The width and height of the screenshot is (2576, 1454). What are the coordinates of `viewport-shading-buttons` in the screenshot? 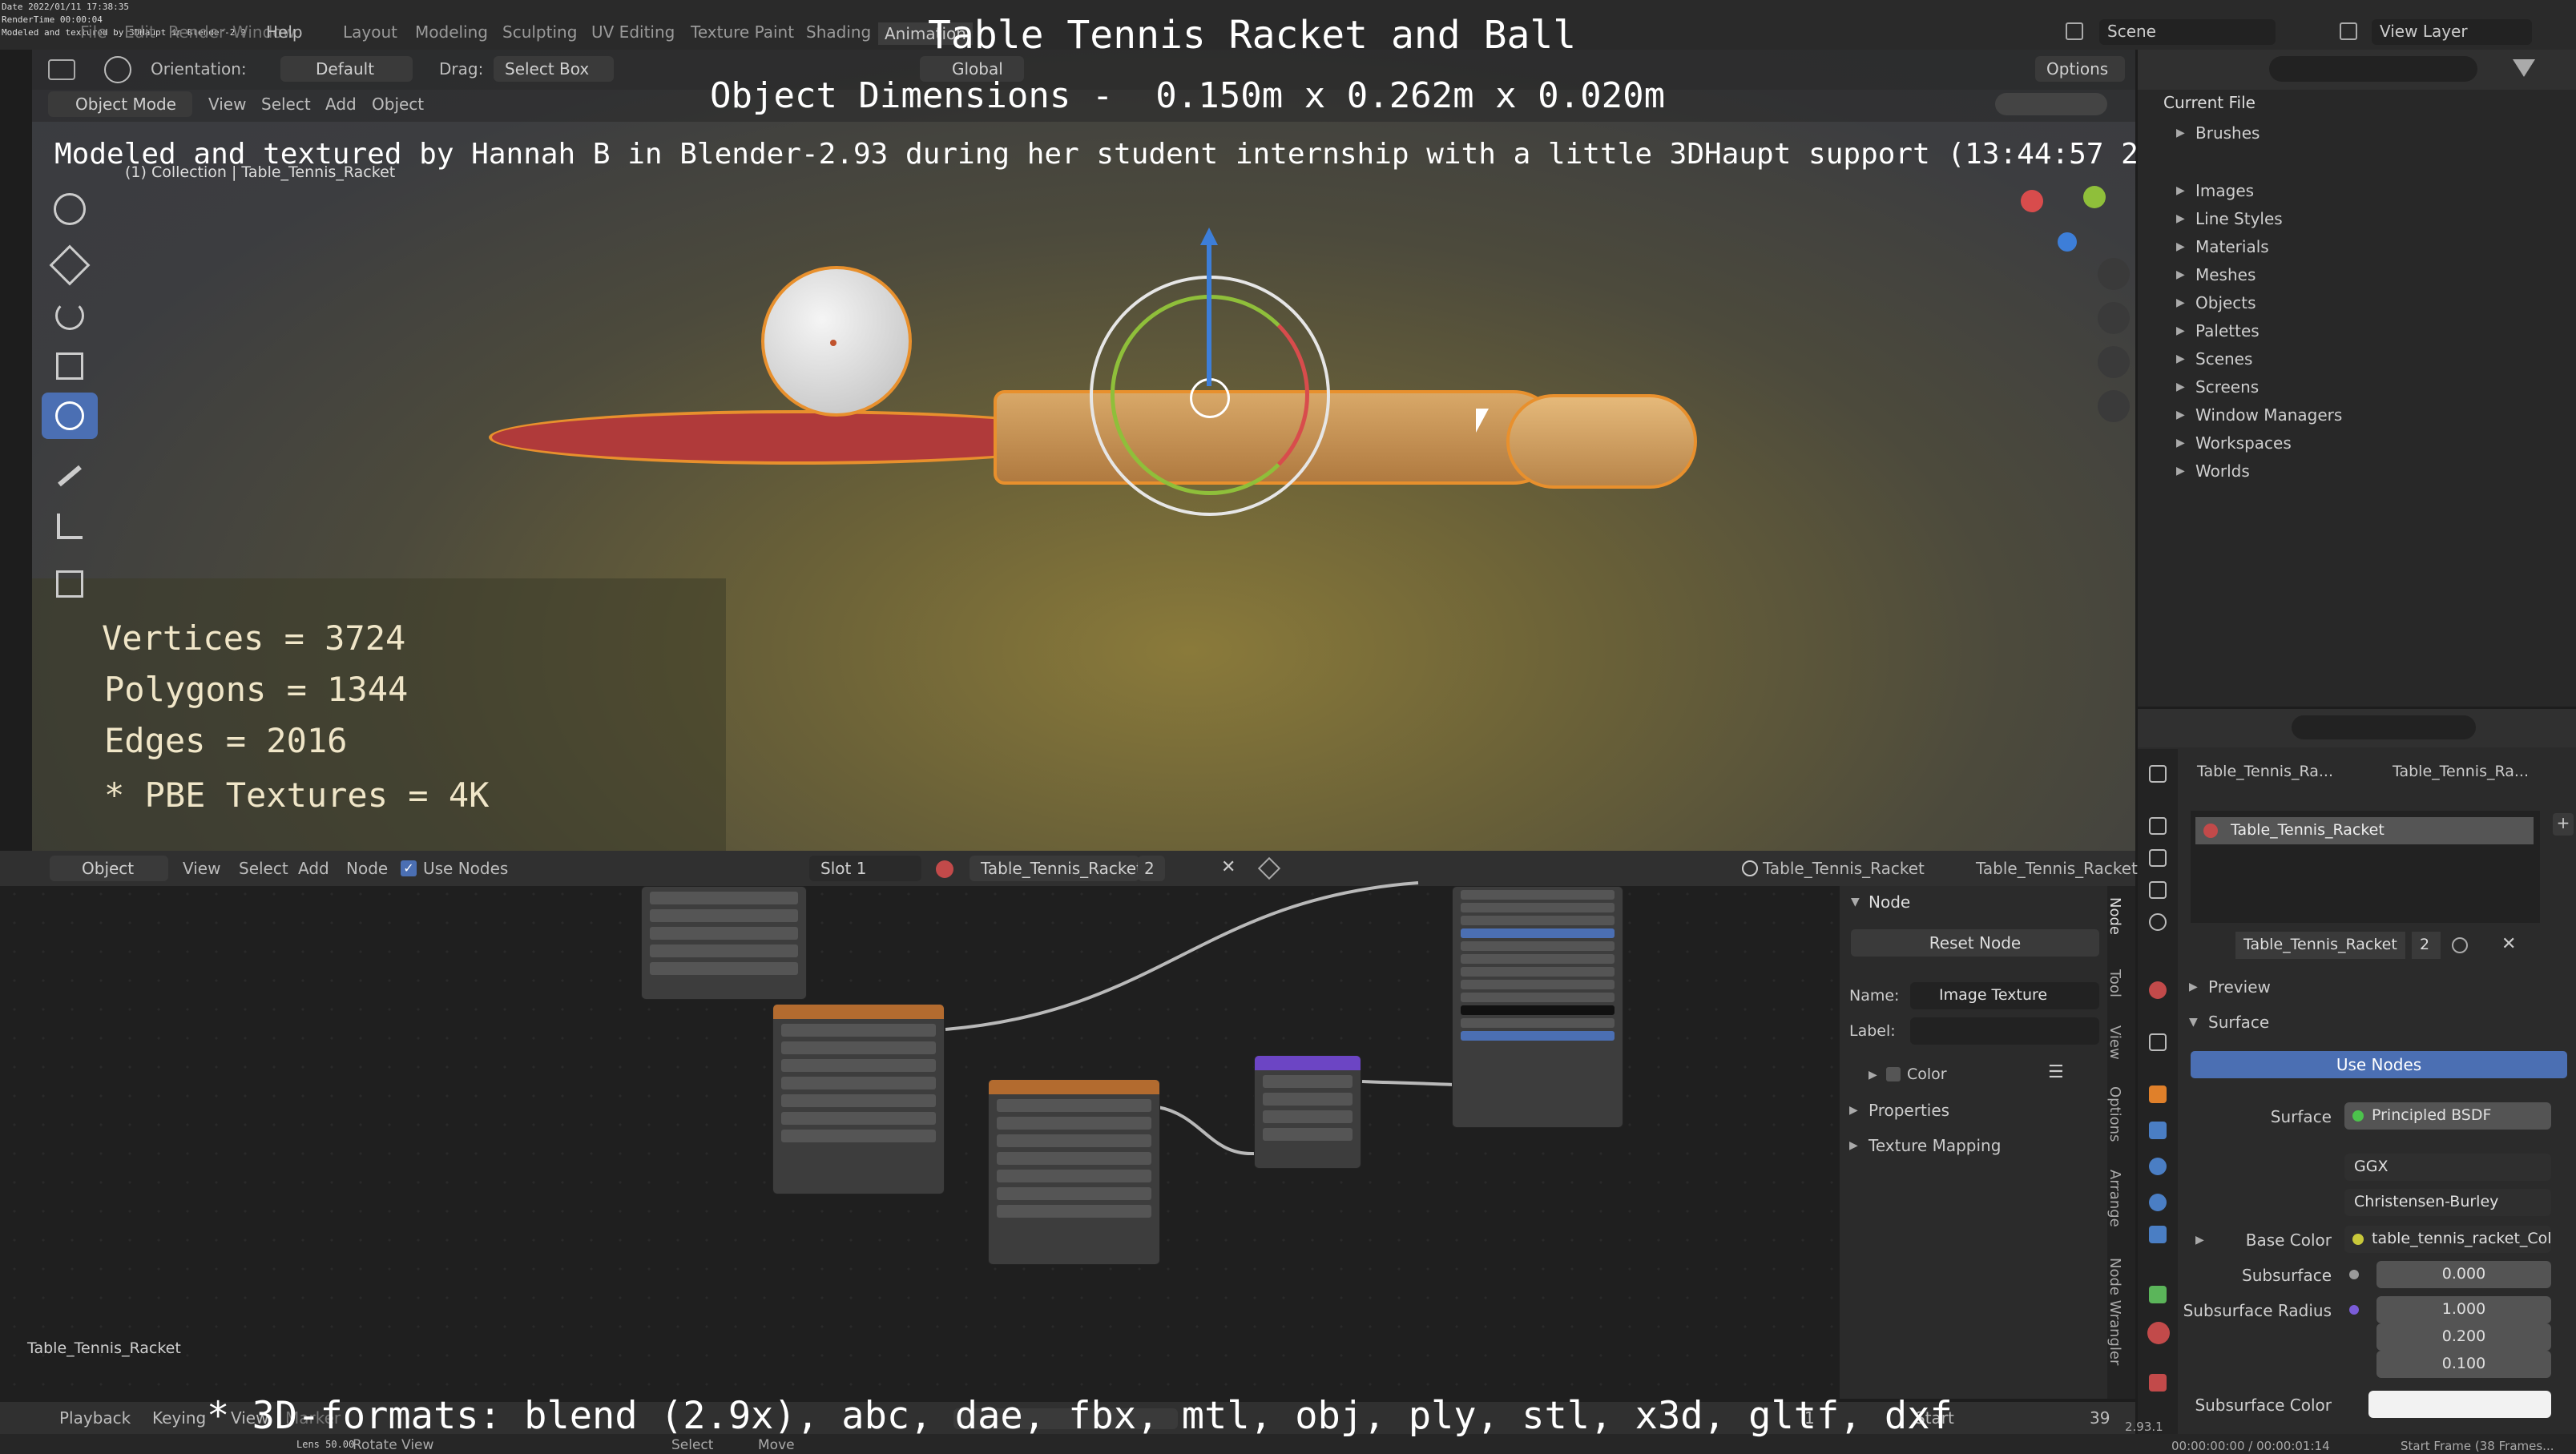 It's located at (2051, 104).